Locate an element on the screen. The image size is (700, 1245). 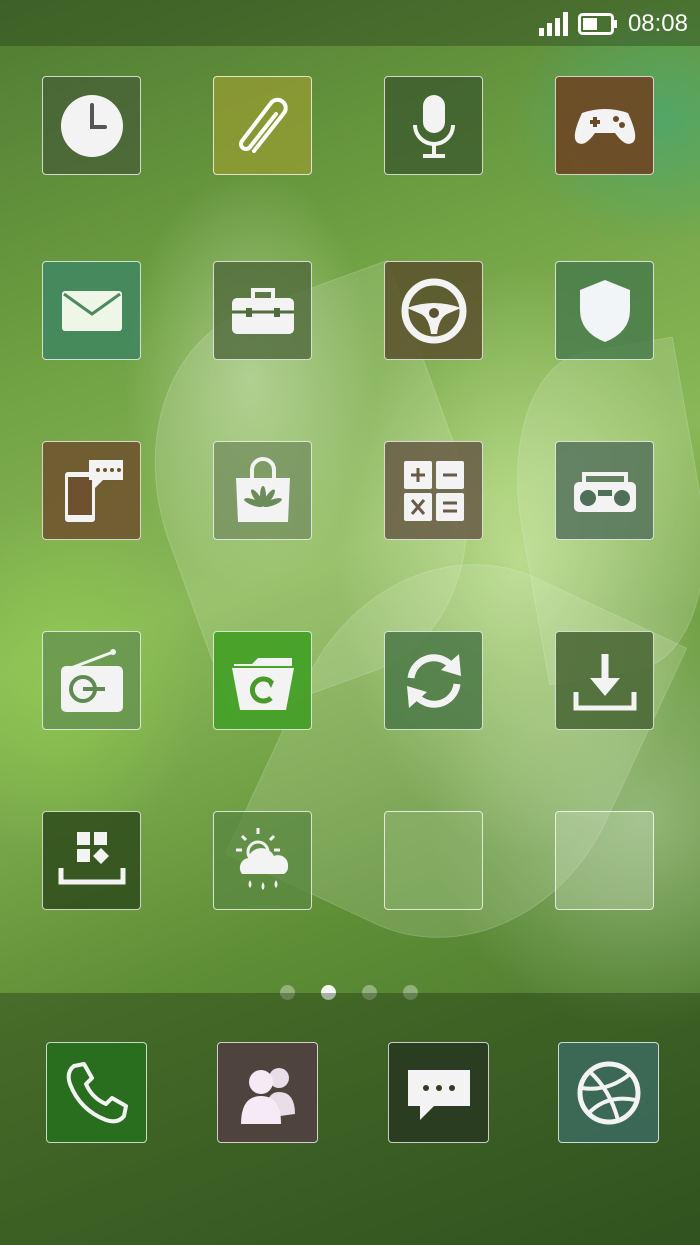
fm-radio-app-icon is located at coordinates (91, 680).